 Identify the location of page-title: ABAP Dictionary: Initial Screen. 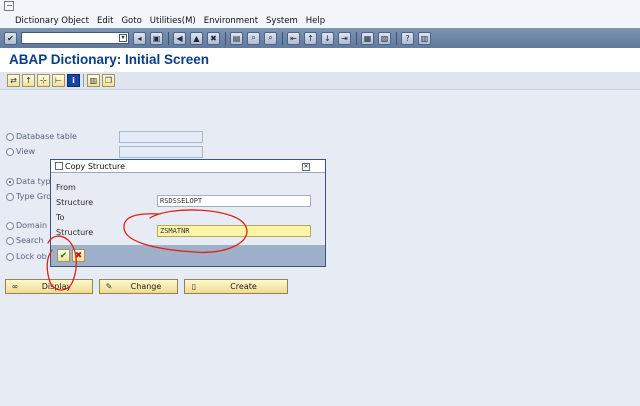
(109, 59).